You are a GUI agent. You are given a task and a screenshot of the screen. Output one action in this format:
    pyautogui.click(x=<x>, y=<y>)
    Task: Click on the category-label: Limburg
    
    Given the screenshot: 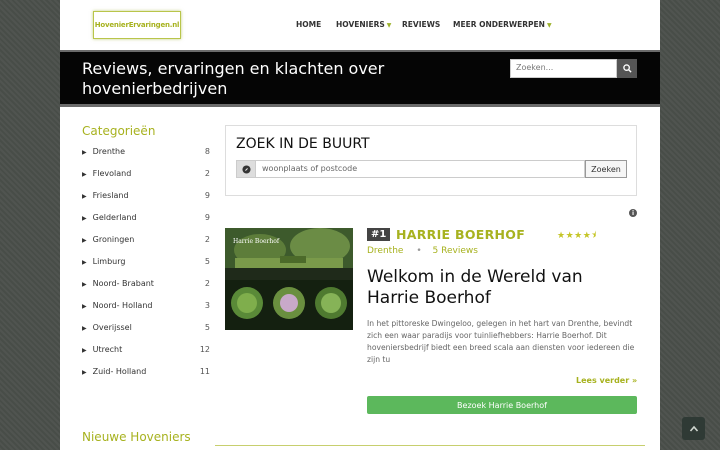 What is the action you would take?
    pyautogui.click(x=109, y=261)
    